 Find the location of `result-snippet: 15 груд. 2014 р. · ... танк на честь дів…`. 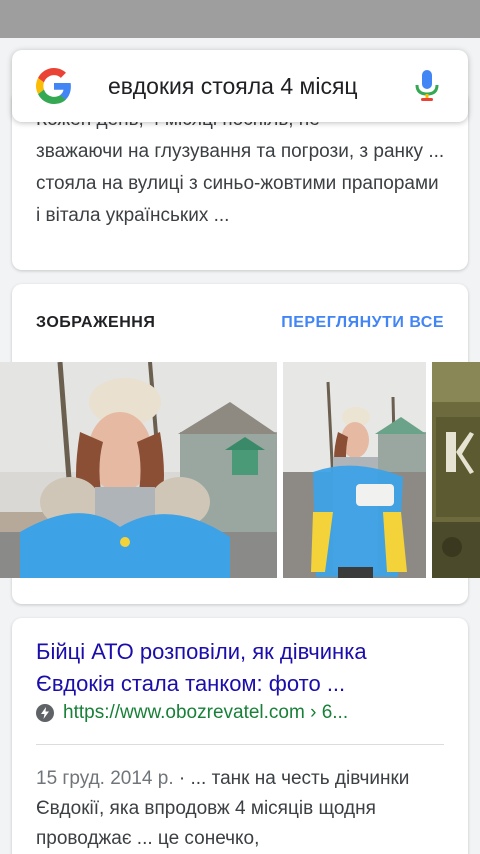

result-snippet: 15 груд. 2014 р. · ... танк на честь дів… is located at coordinates (245, 809).